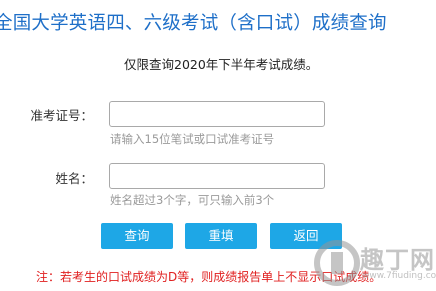  I want to click on watermark-url: www.7fiuding.com, so click(399, 276).